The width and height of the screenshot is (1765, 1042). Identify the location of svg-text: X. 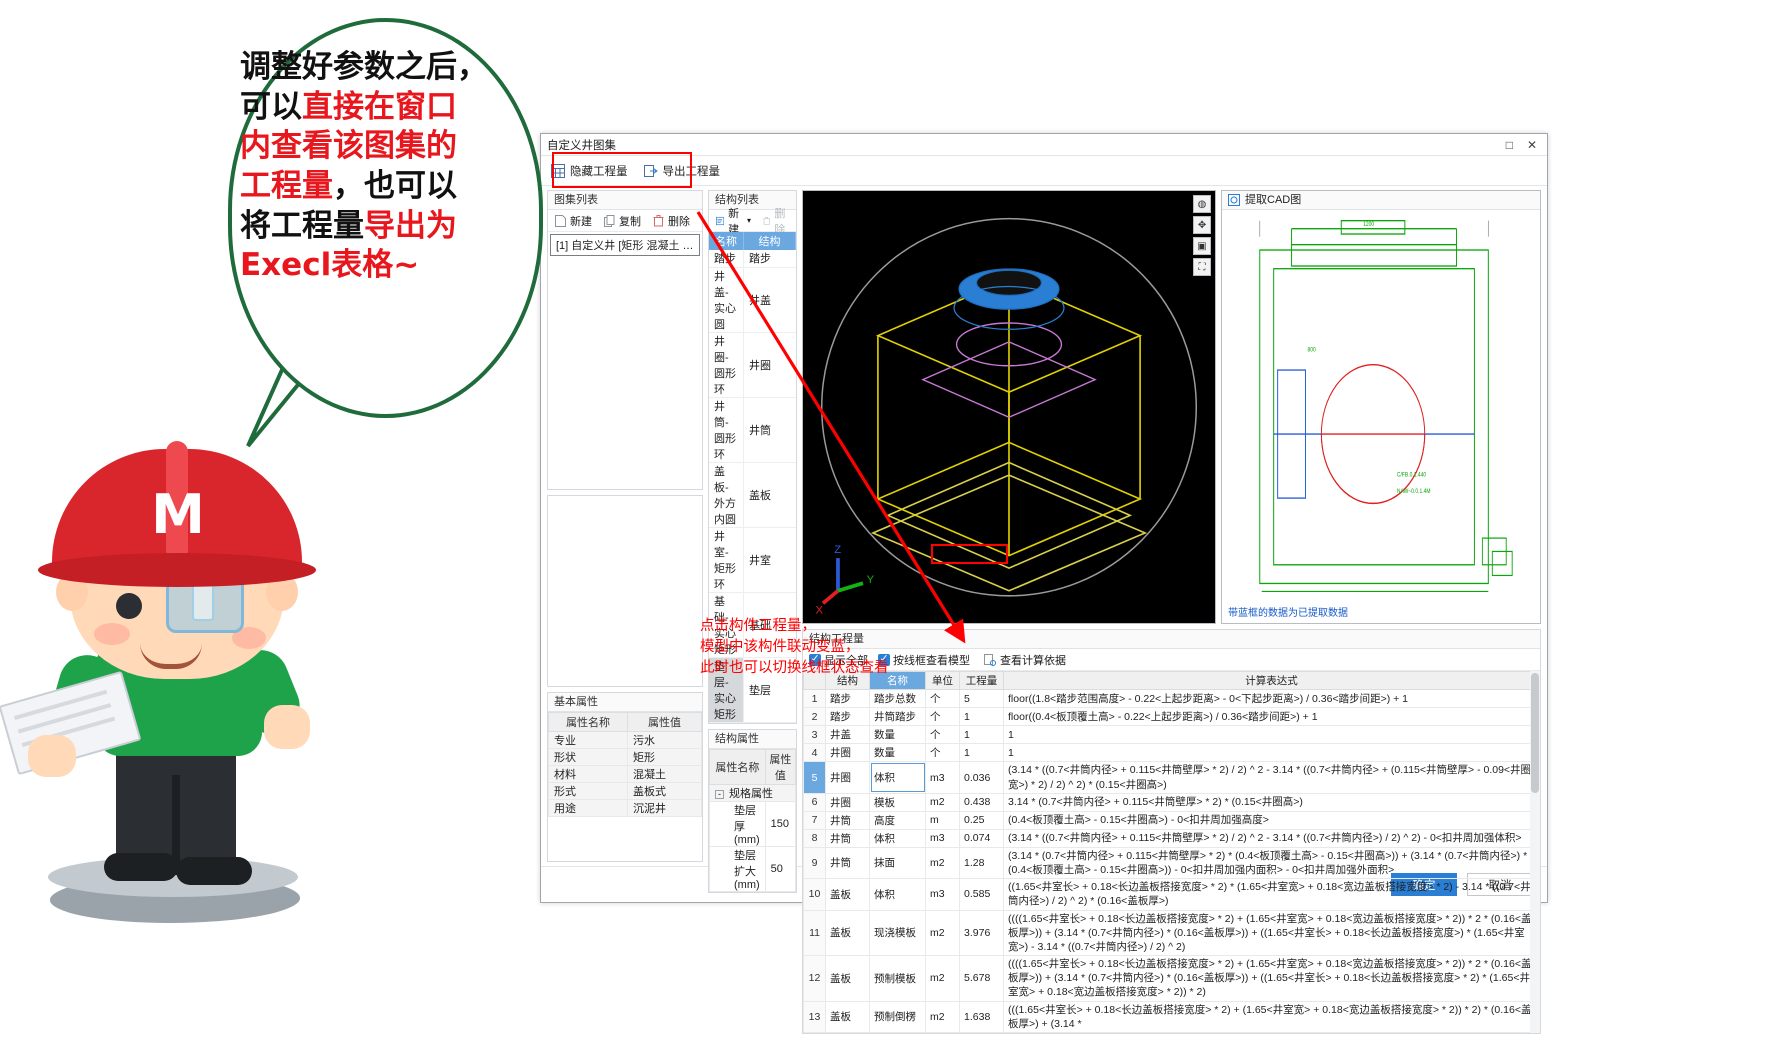
(820, 610).